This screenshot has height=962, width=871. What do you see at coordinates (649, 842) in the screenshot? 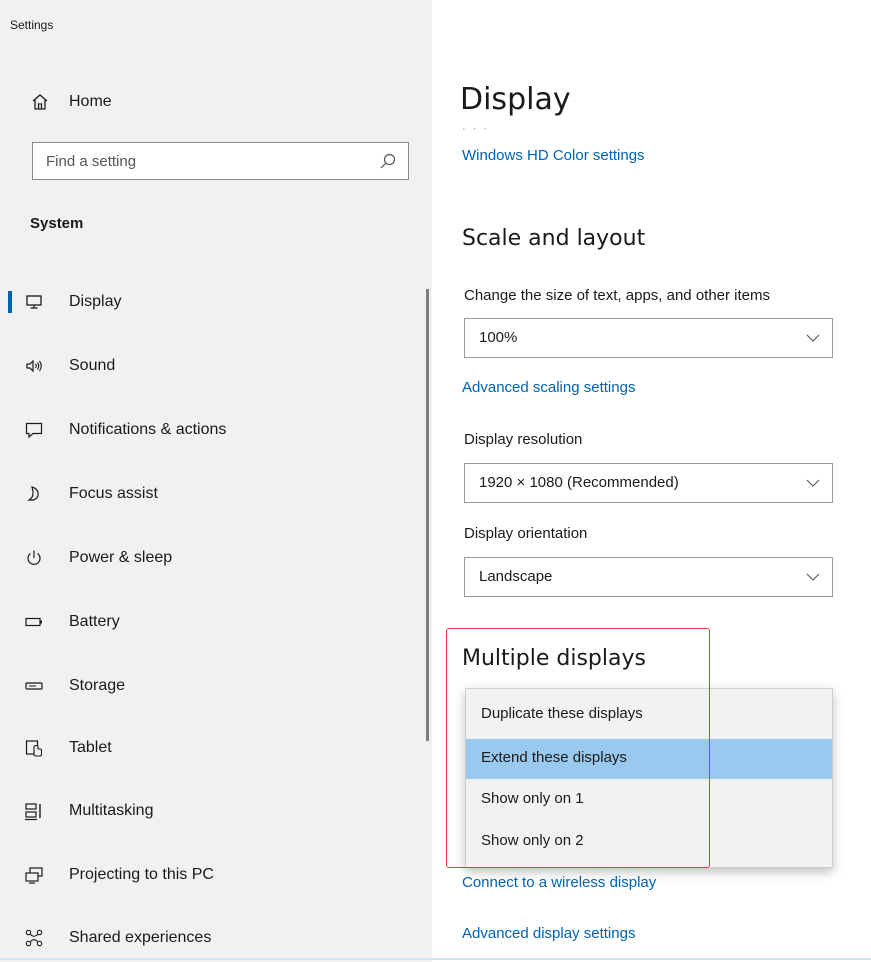
I see `option-show-only-2: Show only on 2` at bounding box center [649, 842].